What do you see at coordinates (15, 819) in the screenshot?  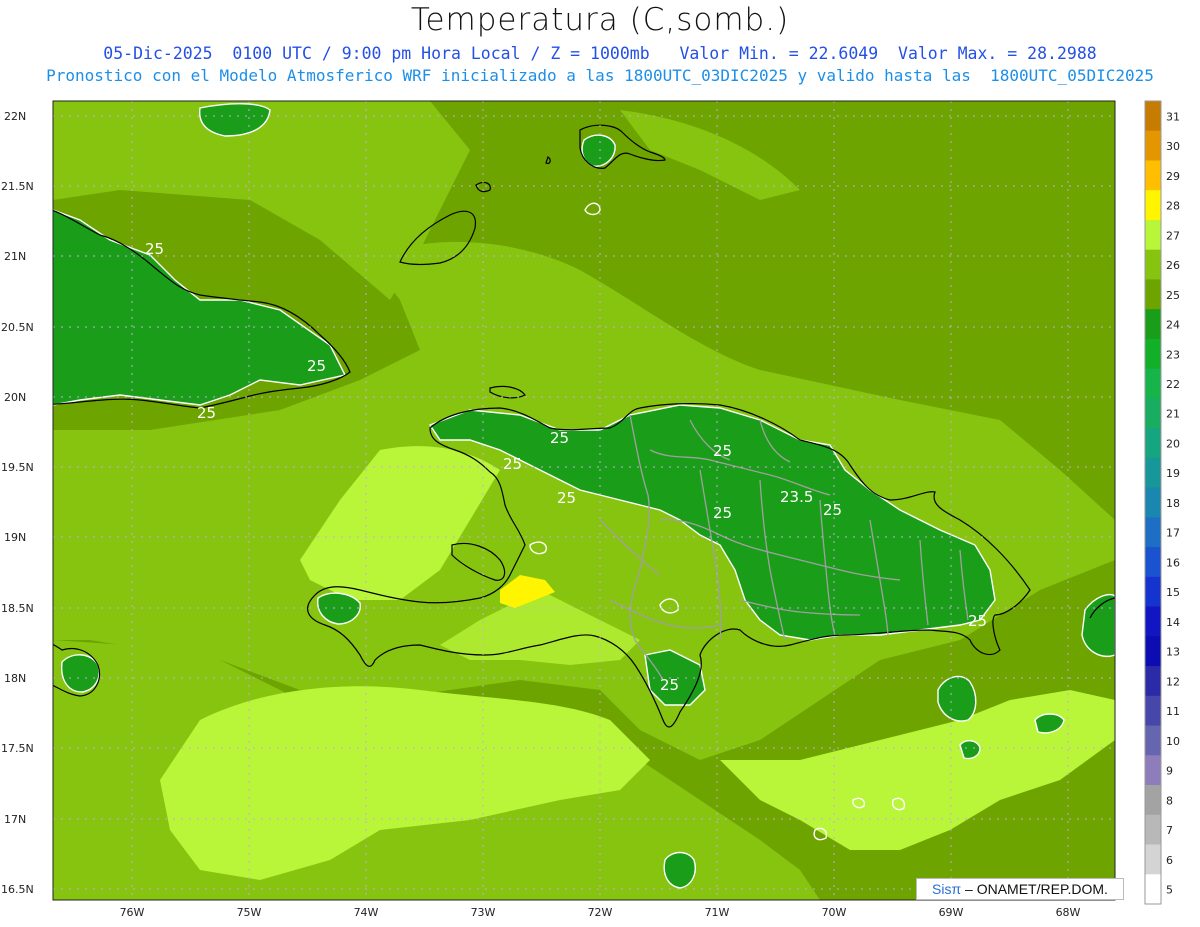 I see `lat-tick-label: 17N` at bounding box center [15, 819].